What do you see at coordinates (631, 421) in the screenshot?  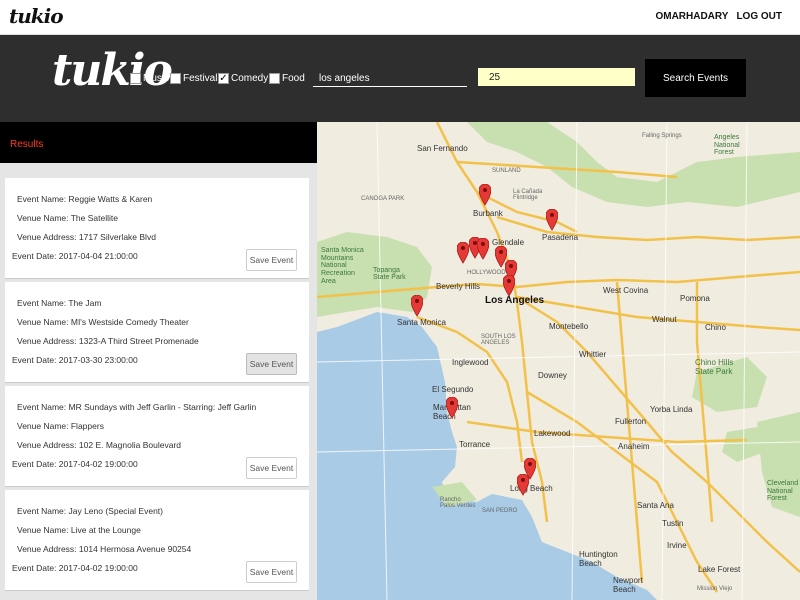 I see `map-label-fullerton: Fullerton` at bounding box center [631, 421].